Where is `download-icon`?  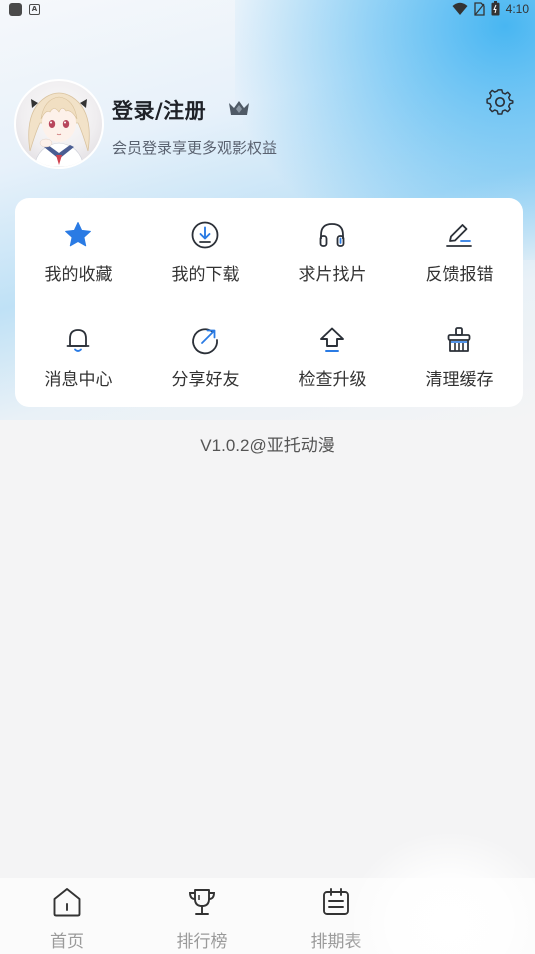 download-icon is located at coordinates (205, 235).